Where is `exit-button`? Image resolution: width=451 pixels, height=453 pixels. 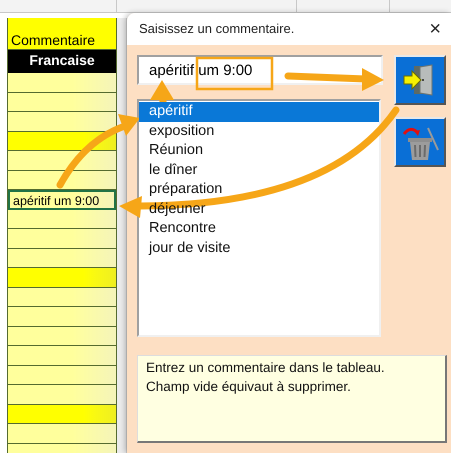
exit-button is located at coordinates (420, 80).